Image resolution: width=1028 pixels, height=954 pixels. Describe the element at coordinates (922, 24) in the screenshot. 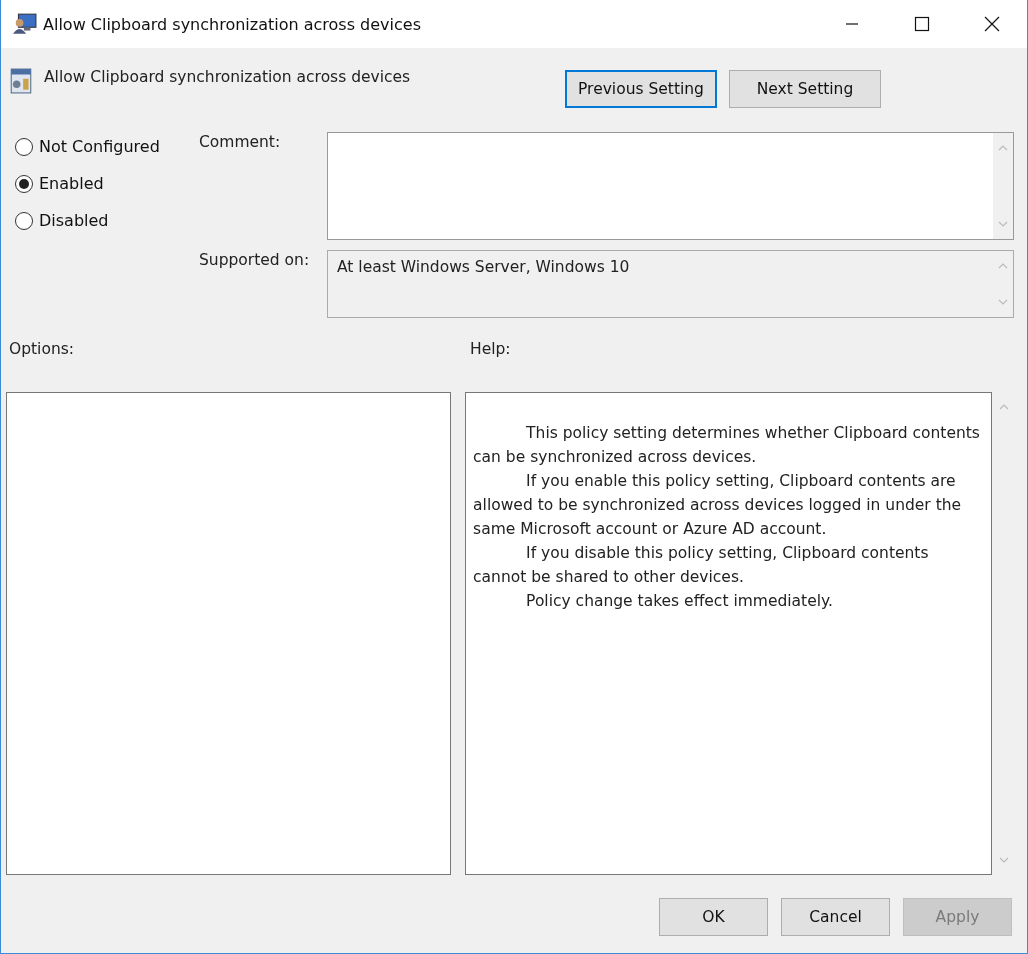

I see `maximize-icon` at that location.